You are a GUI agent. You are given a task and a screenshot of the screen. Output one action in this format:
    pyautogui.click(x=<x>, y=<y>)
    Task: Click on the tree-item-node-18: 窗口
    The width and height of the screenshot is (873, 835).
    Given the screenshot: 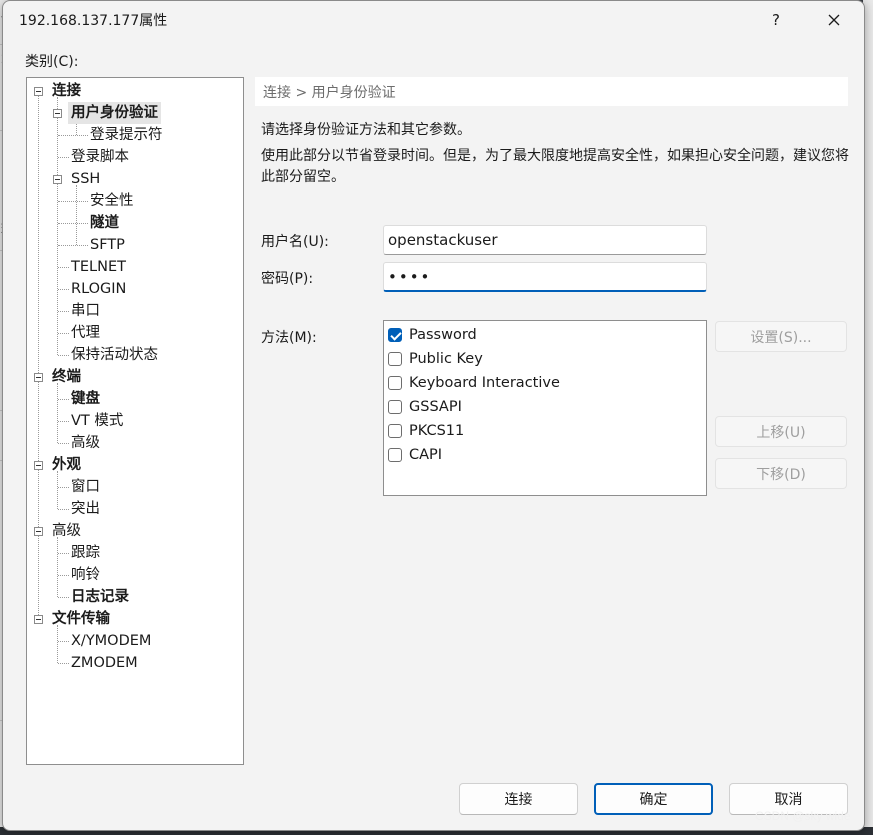 What is the action you would take?
    pyautogui.click(x=85, y=487)
    